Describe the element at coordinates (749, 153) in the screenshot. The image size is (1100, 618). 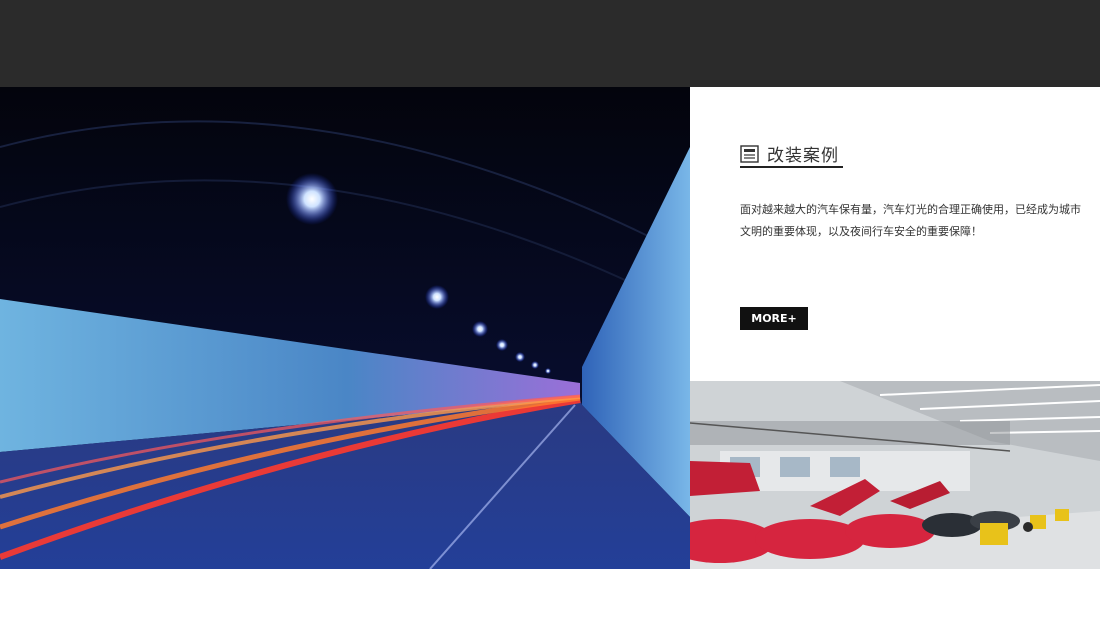
I see `newspaper-icon` at that location.